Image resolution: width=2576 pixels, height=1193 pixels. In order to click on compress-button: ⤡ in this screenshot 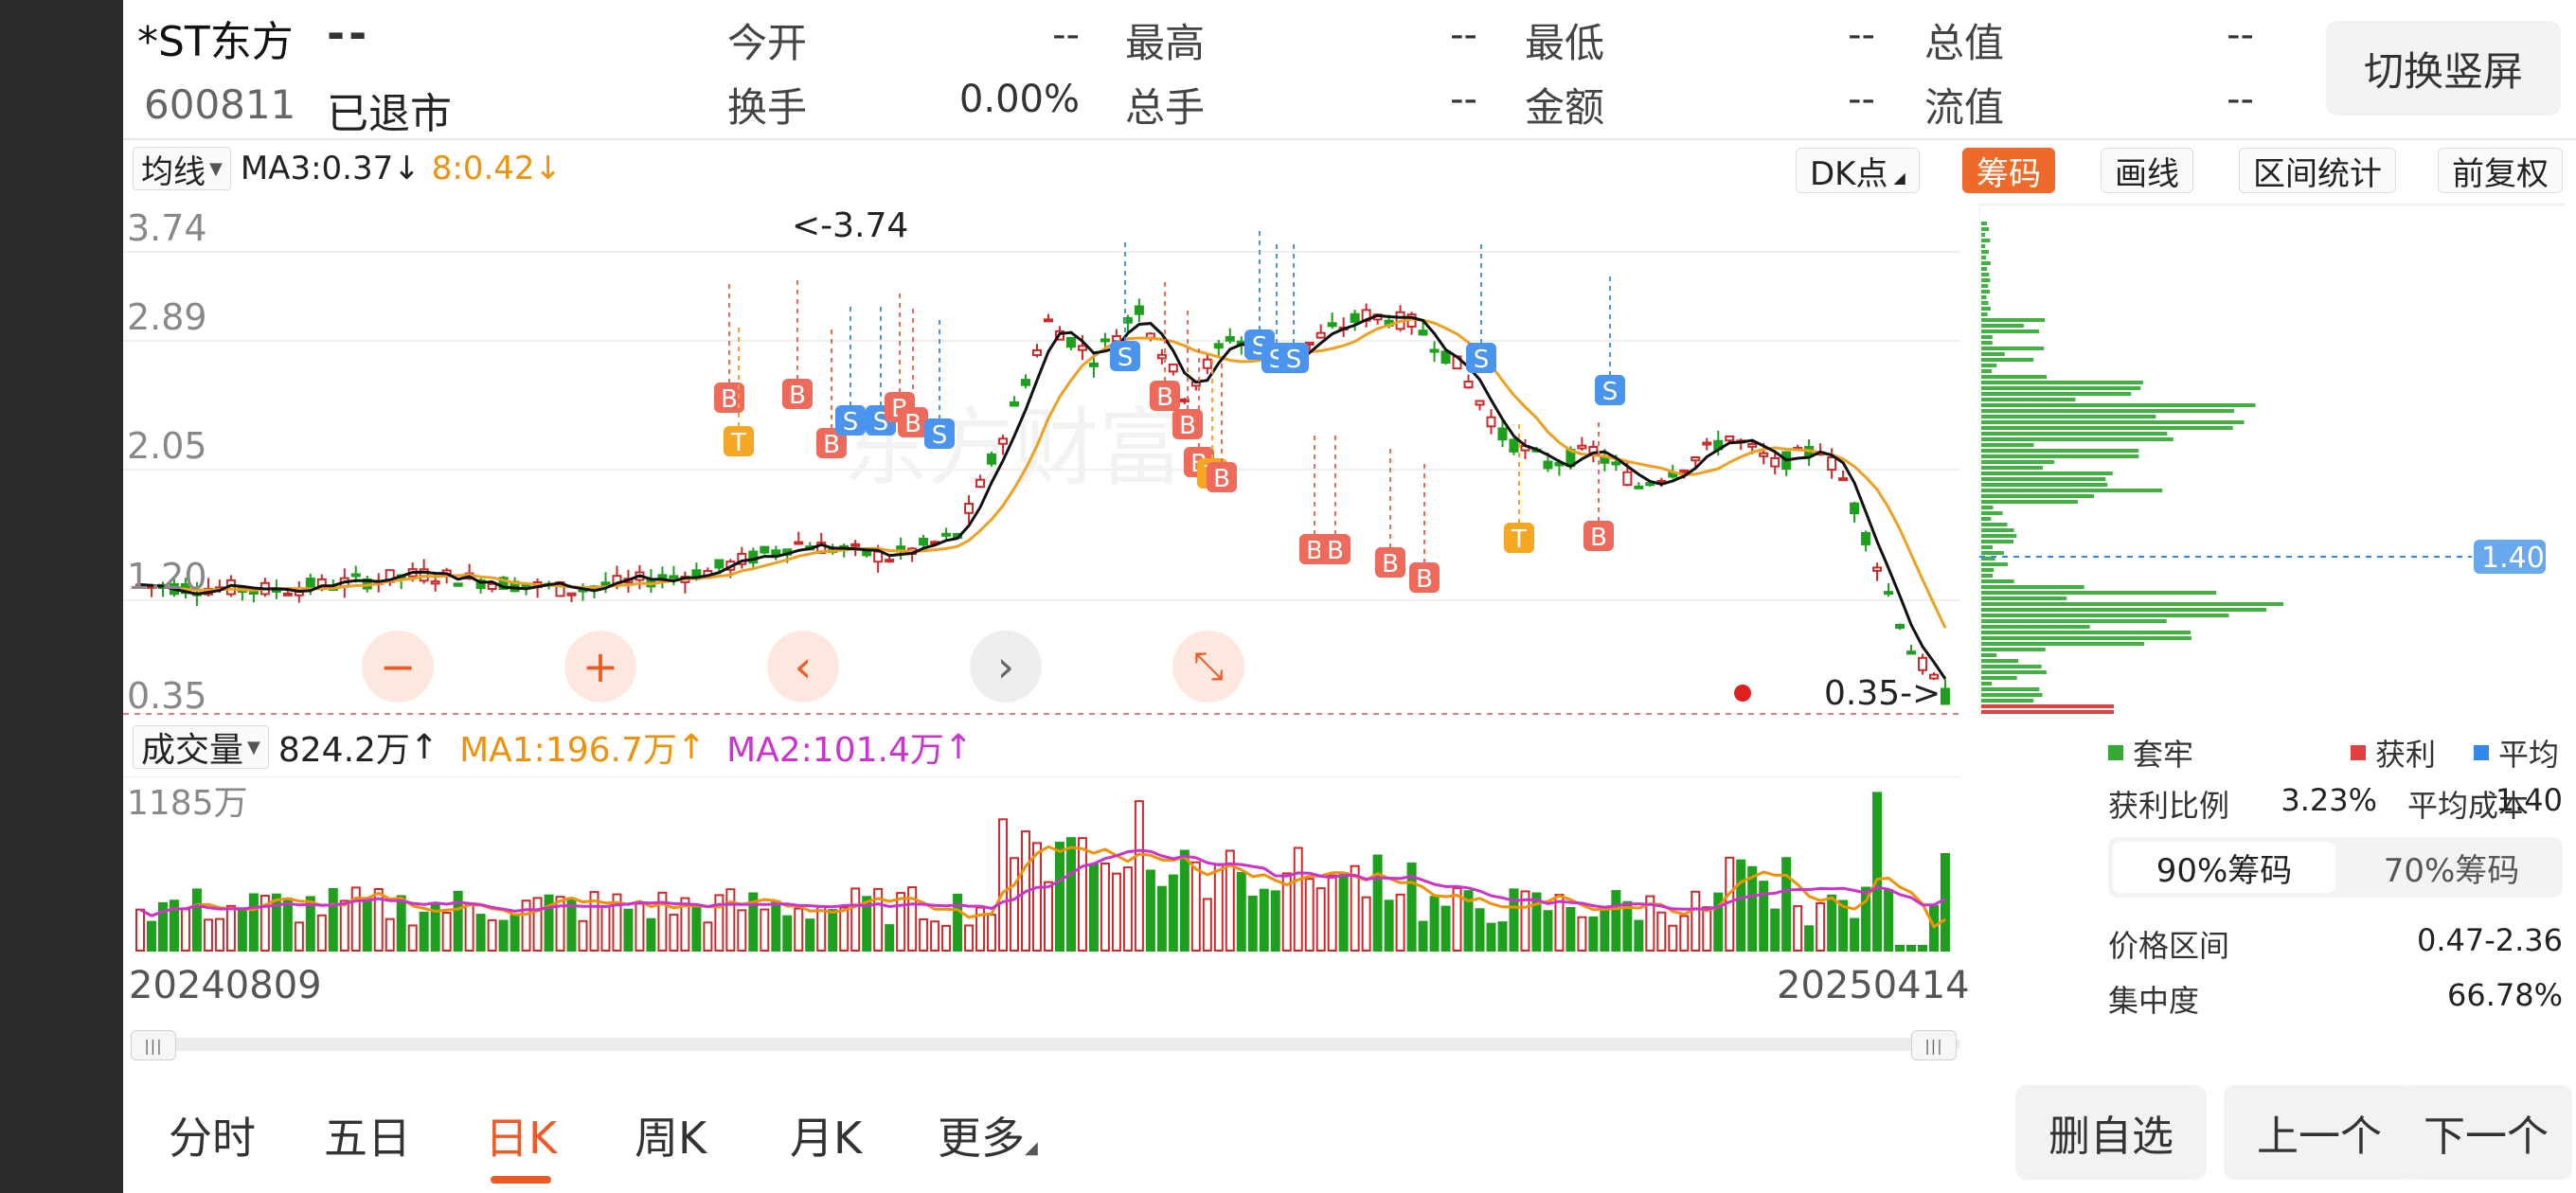, I will do `click(1208, 667)`.